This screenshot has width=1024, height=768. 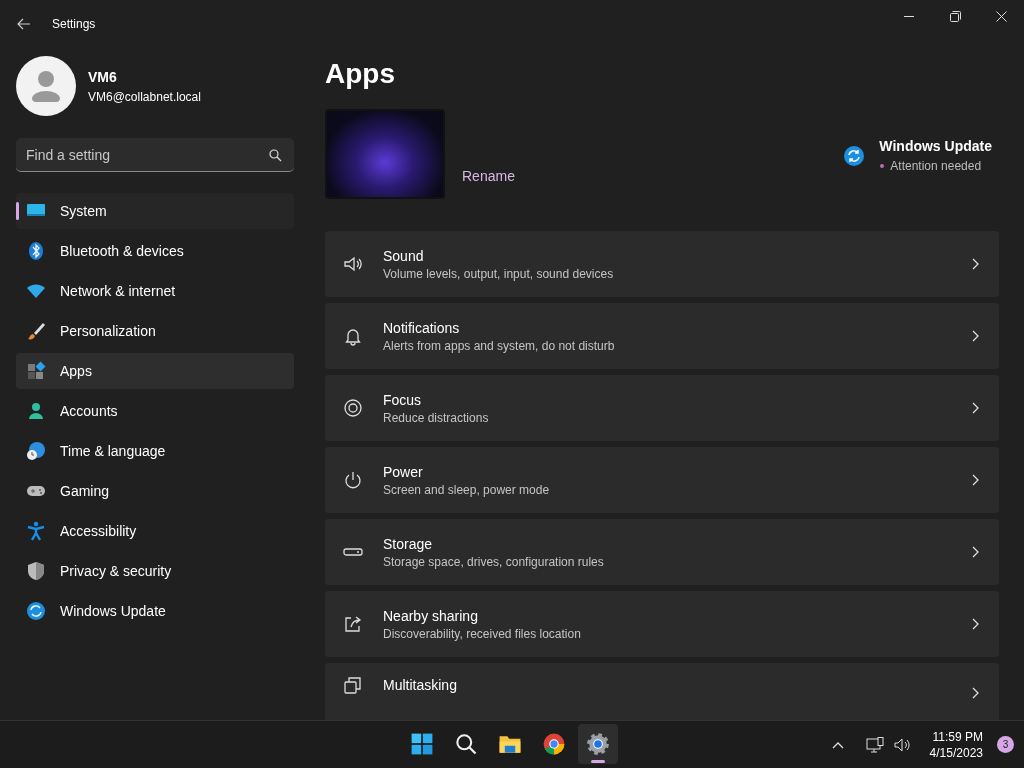 What do you see at coordinates (662, 264) in the screenshot?
I see `settings-card: Sound Volume levels, output, input, sound devices` at bounding box center [662, 264].